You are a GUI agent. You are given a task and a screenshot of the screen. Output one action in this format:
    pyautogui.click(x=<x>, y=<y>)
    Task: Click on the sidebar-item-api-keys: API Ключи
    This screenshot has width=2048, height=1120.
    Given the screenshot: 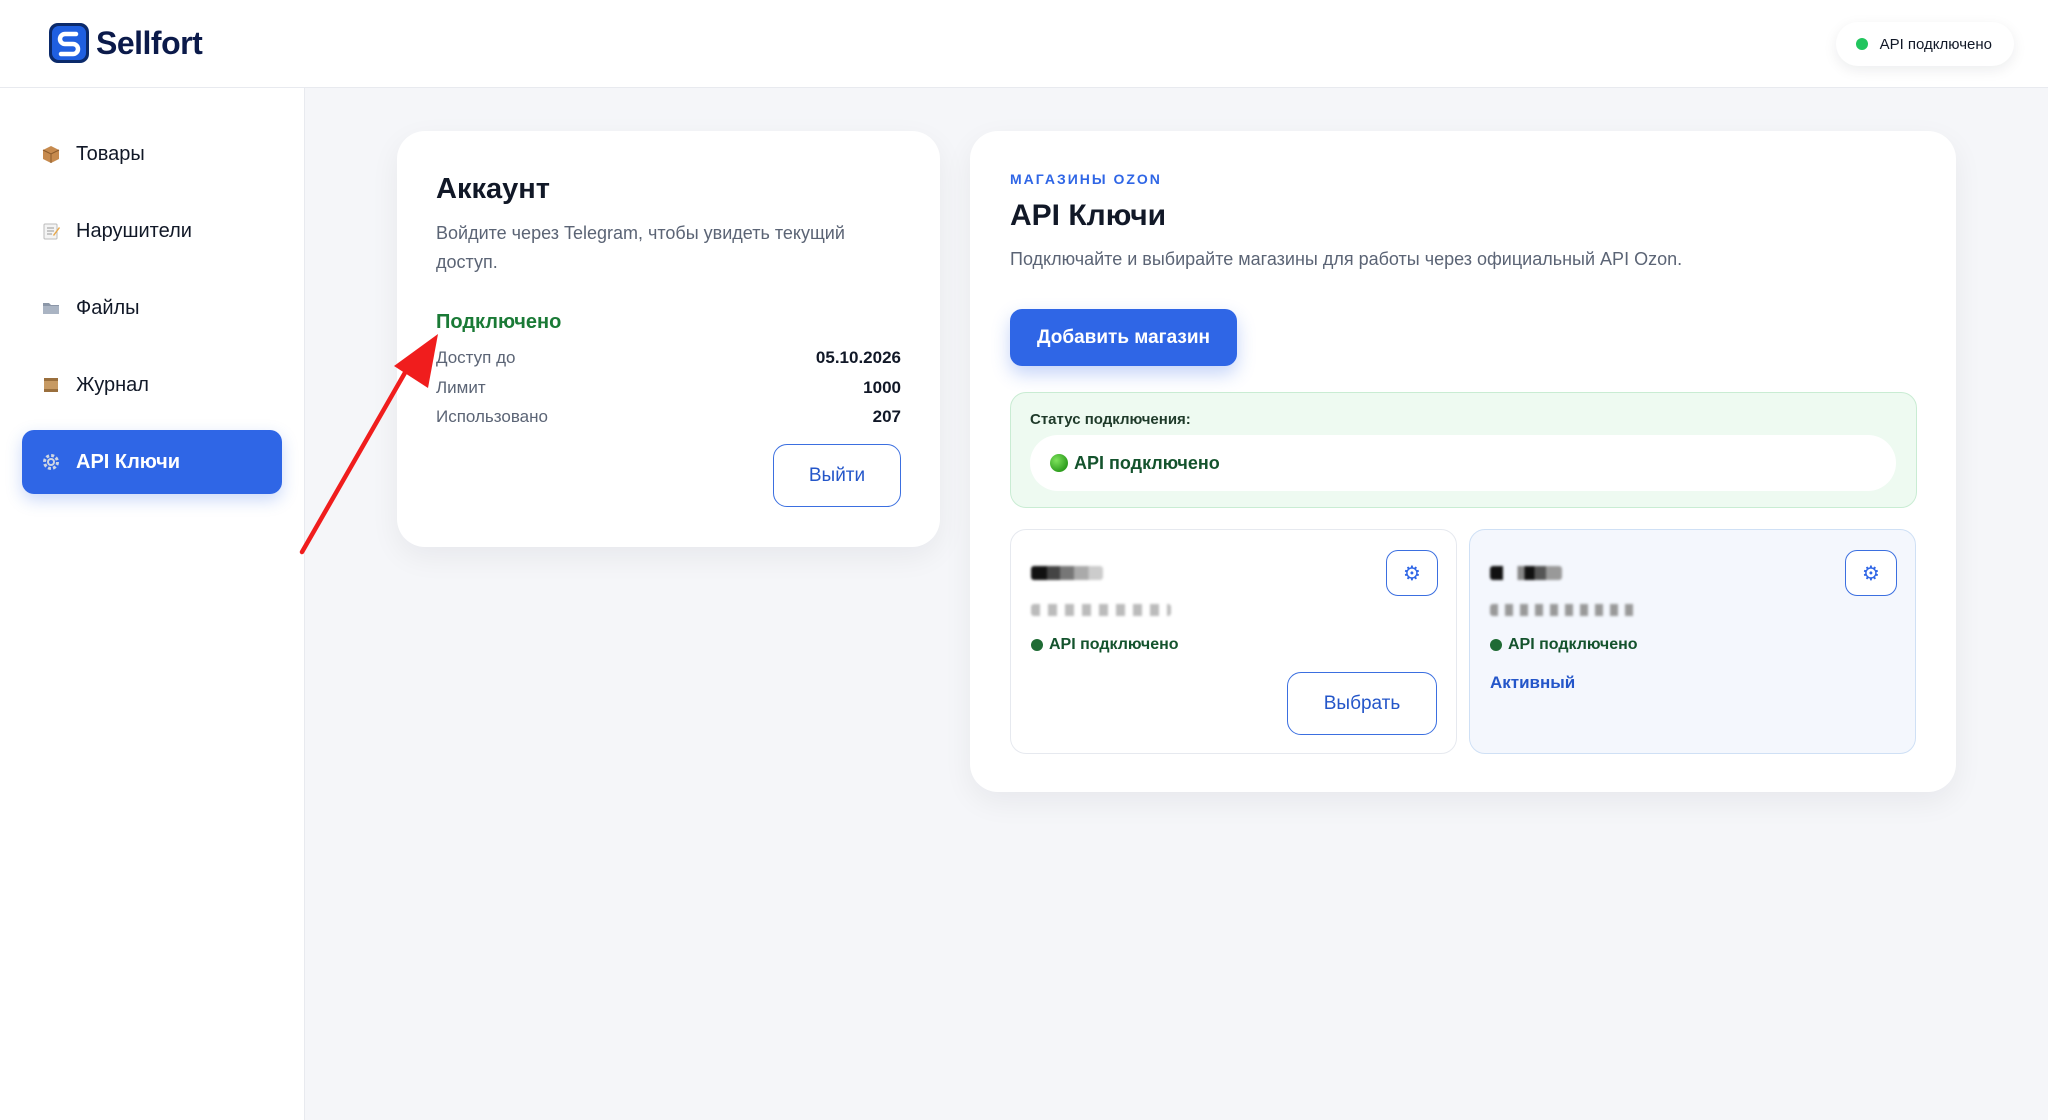 What is the action you would take?
    pyautogui.click(x=152, y=462)
    